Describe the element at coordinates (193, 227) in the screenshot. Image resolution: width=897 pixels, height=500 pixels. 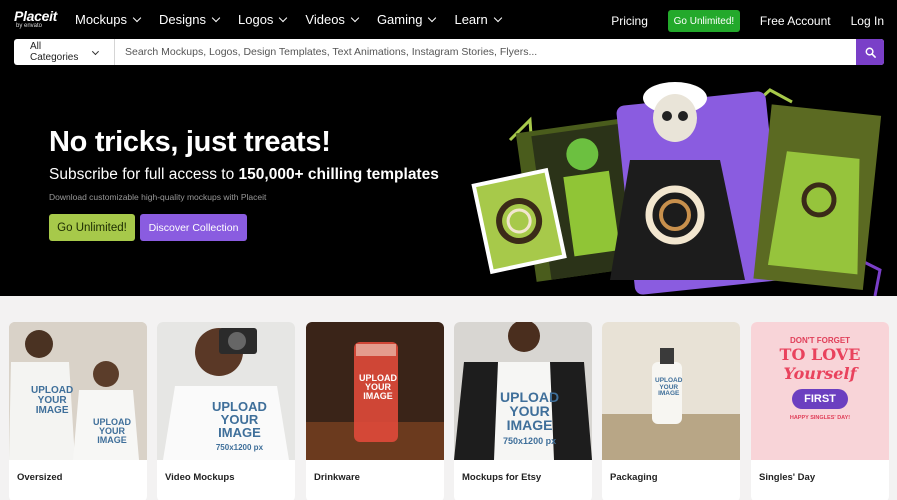
I see `discover-collection-button: Discover Collection` at that location.